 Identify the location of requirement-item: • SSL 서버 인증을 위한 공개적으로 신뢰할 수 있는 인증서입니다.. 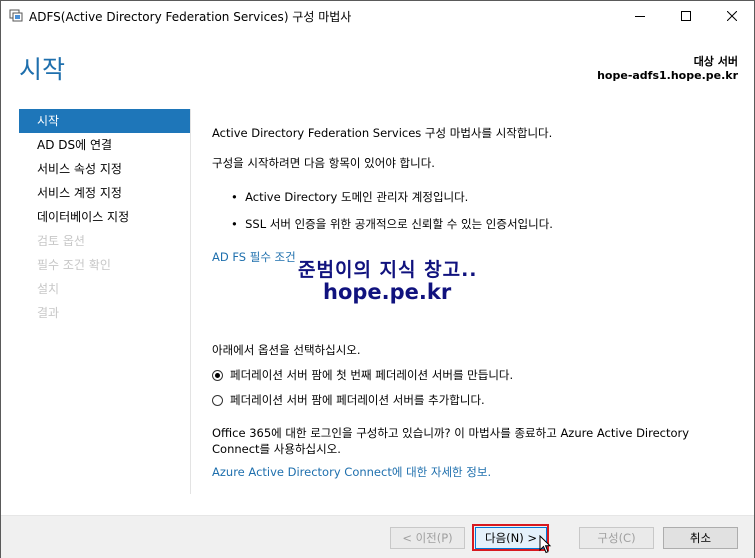
(392, 224).